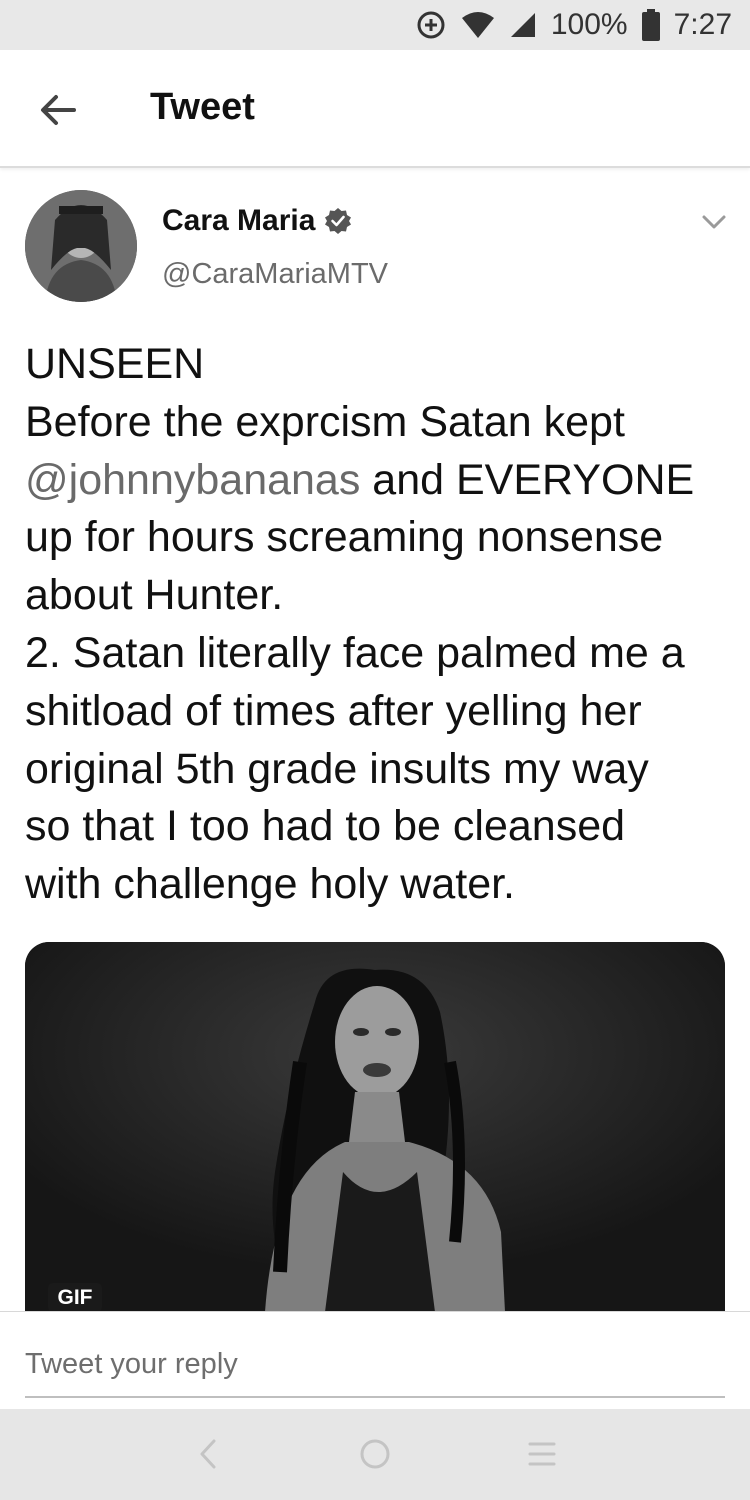 Image resolution: width=750 pixels, height=1500 pixels. I want to click on tweet-line: so that I too had to be cleansed, so click(325, 826).